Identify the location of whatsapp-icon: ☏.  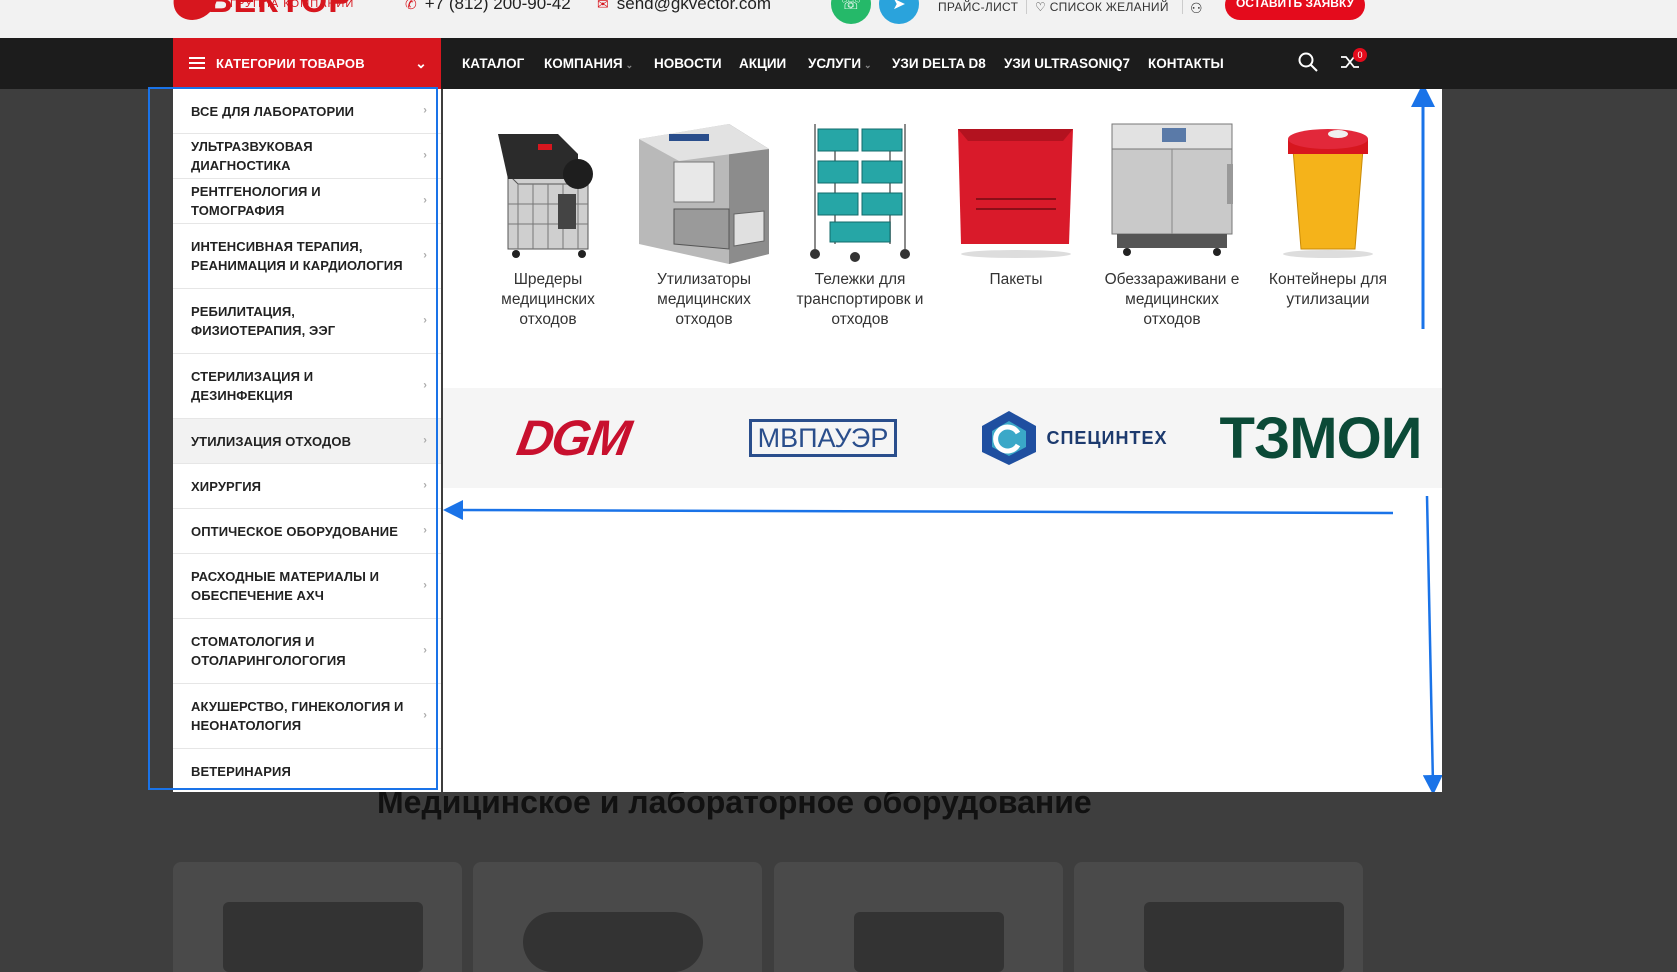
(851, 12).